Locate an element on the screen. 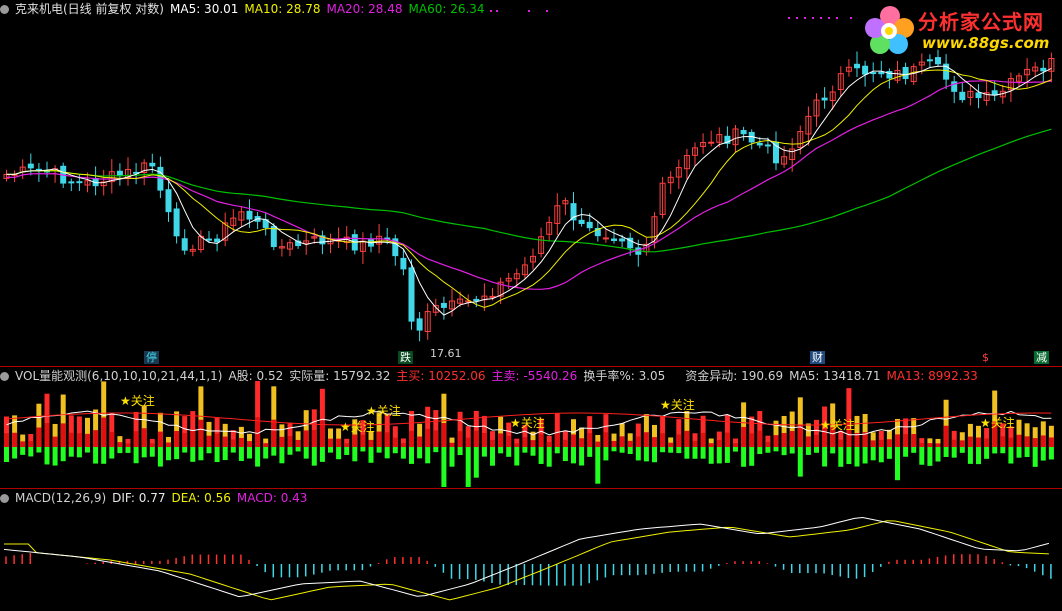  vol-ma5-value: MA5: 13418.71 is located at coordinates (835, 376).